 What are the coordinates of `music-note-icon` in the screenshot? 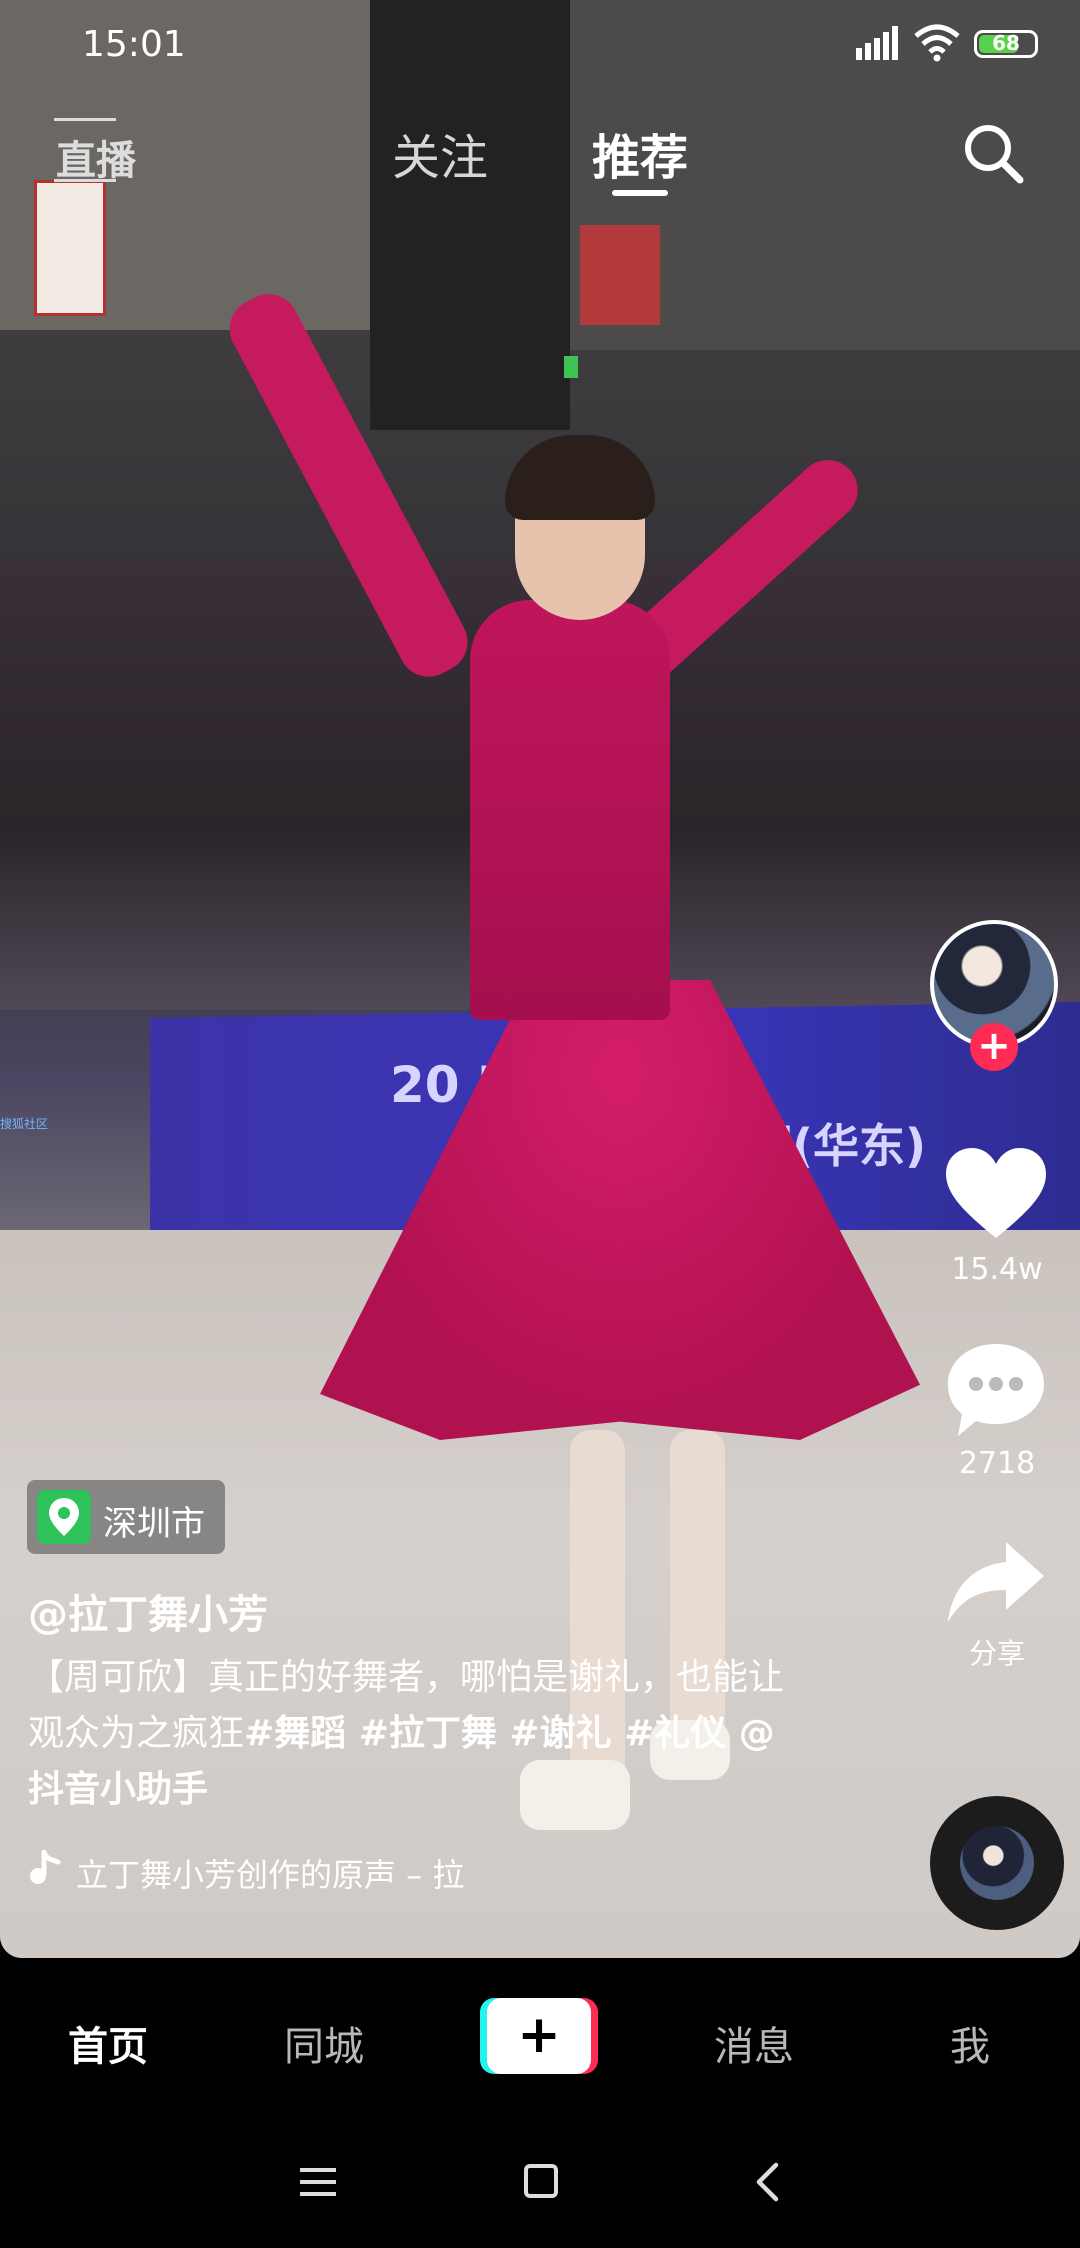 It's located at (45, 1867).